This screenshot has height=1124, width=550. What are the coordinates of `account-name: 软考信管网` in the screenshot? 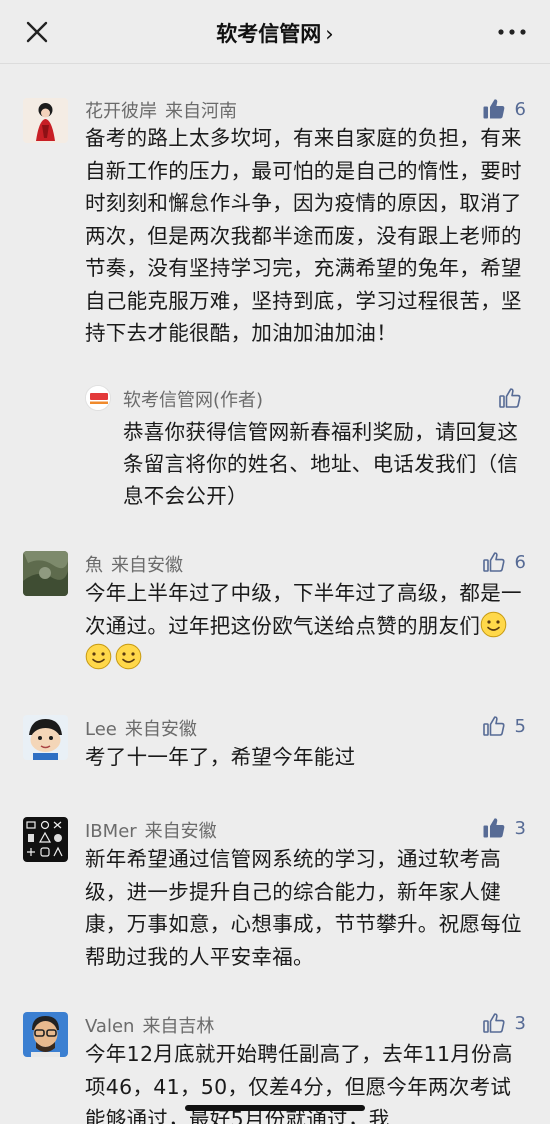 It's located at (268, 34).